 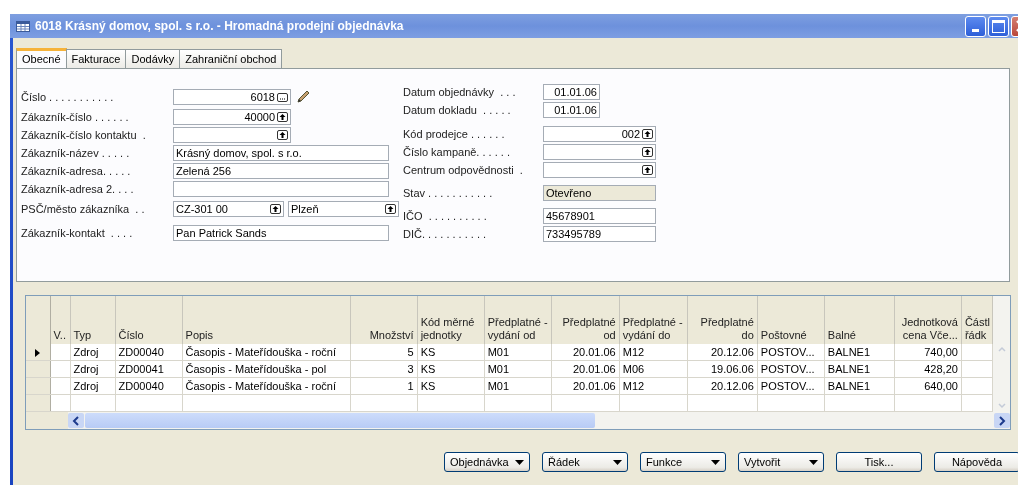 What do you see at coordinates (585, 462) in the screenshot?
I see `menu-button: Řádek` at bounding box center [585, 462].